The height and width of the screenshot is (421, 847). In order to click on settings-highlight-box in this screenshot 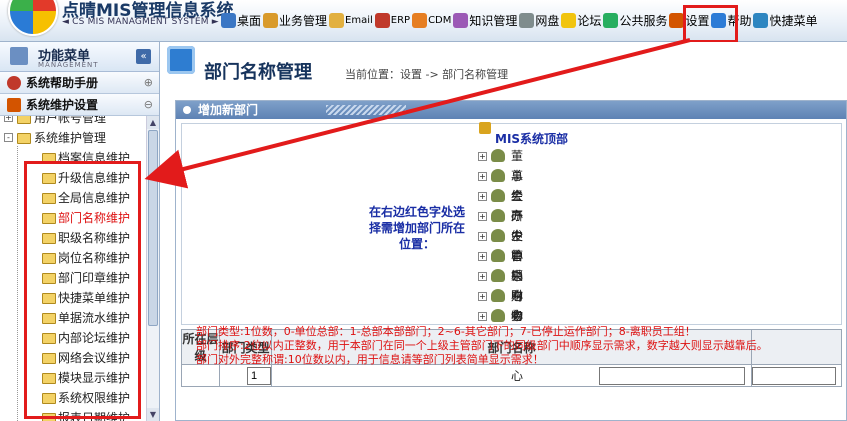, I will do `click(710, 24)`.